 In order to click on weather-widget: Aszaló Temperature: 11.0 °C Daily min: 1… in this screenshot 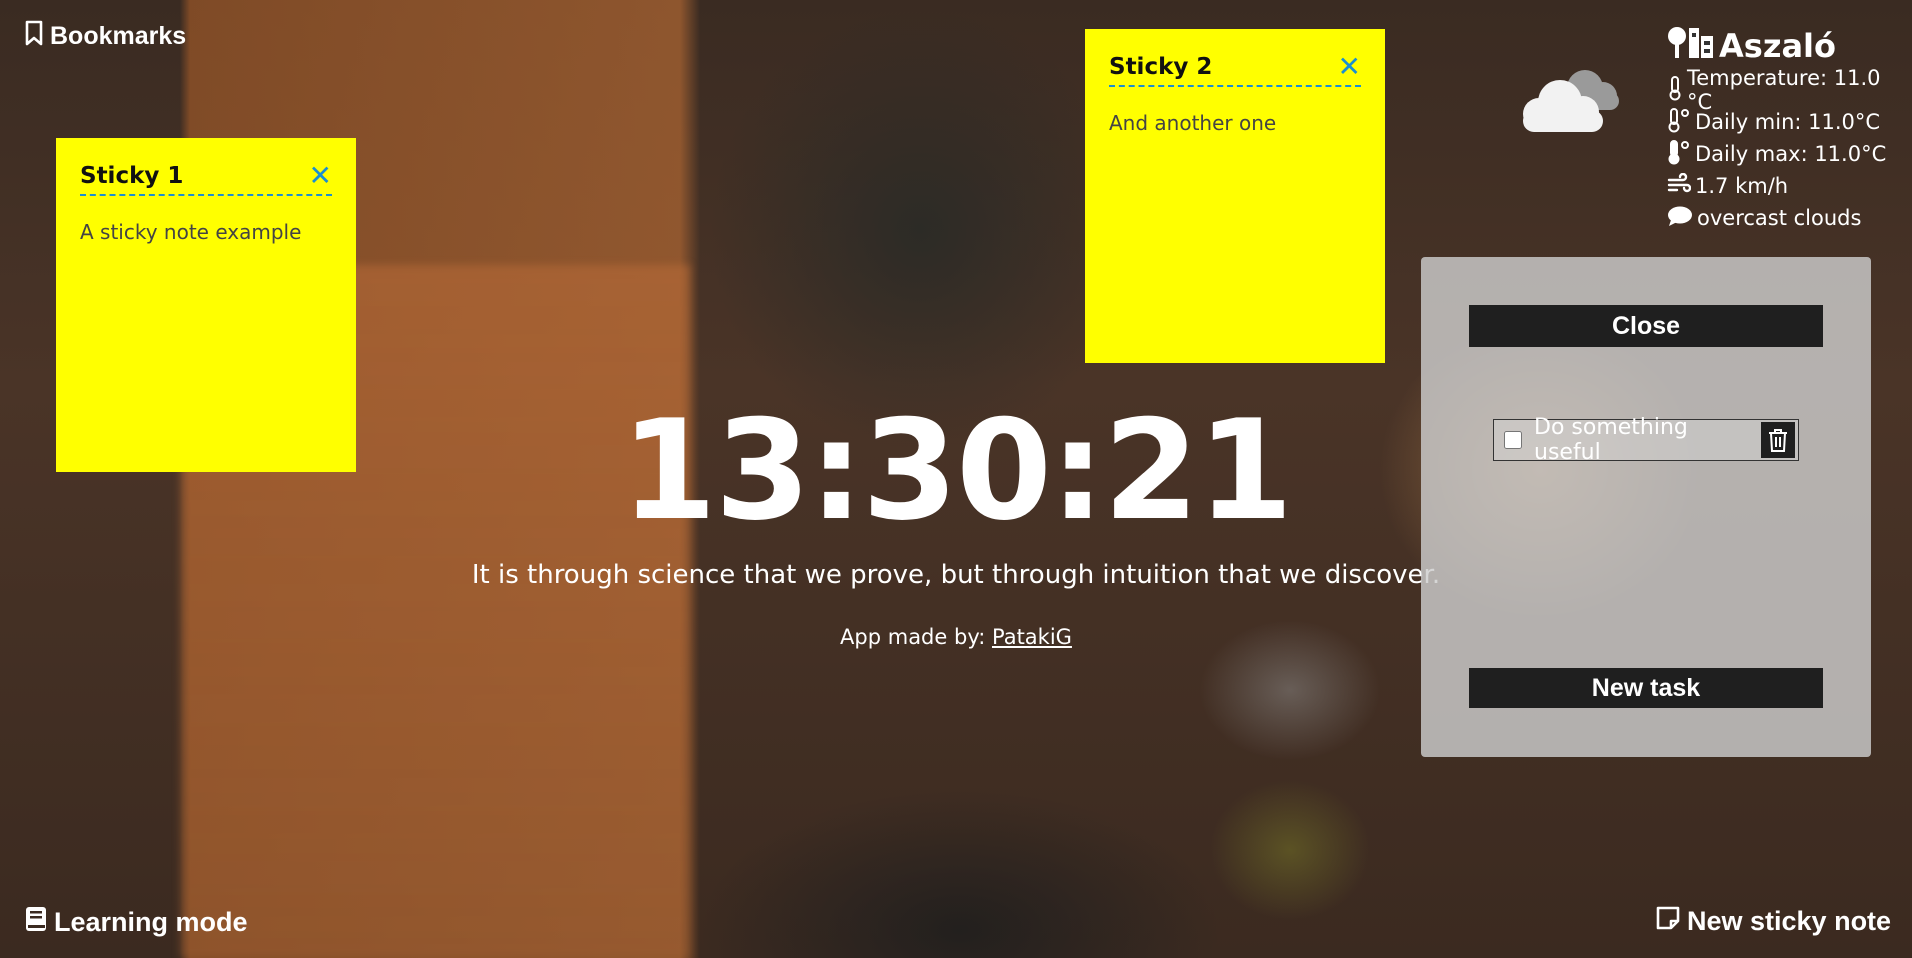, I will do `click(1789, 129)`.